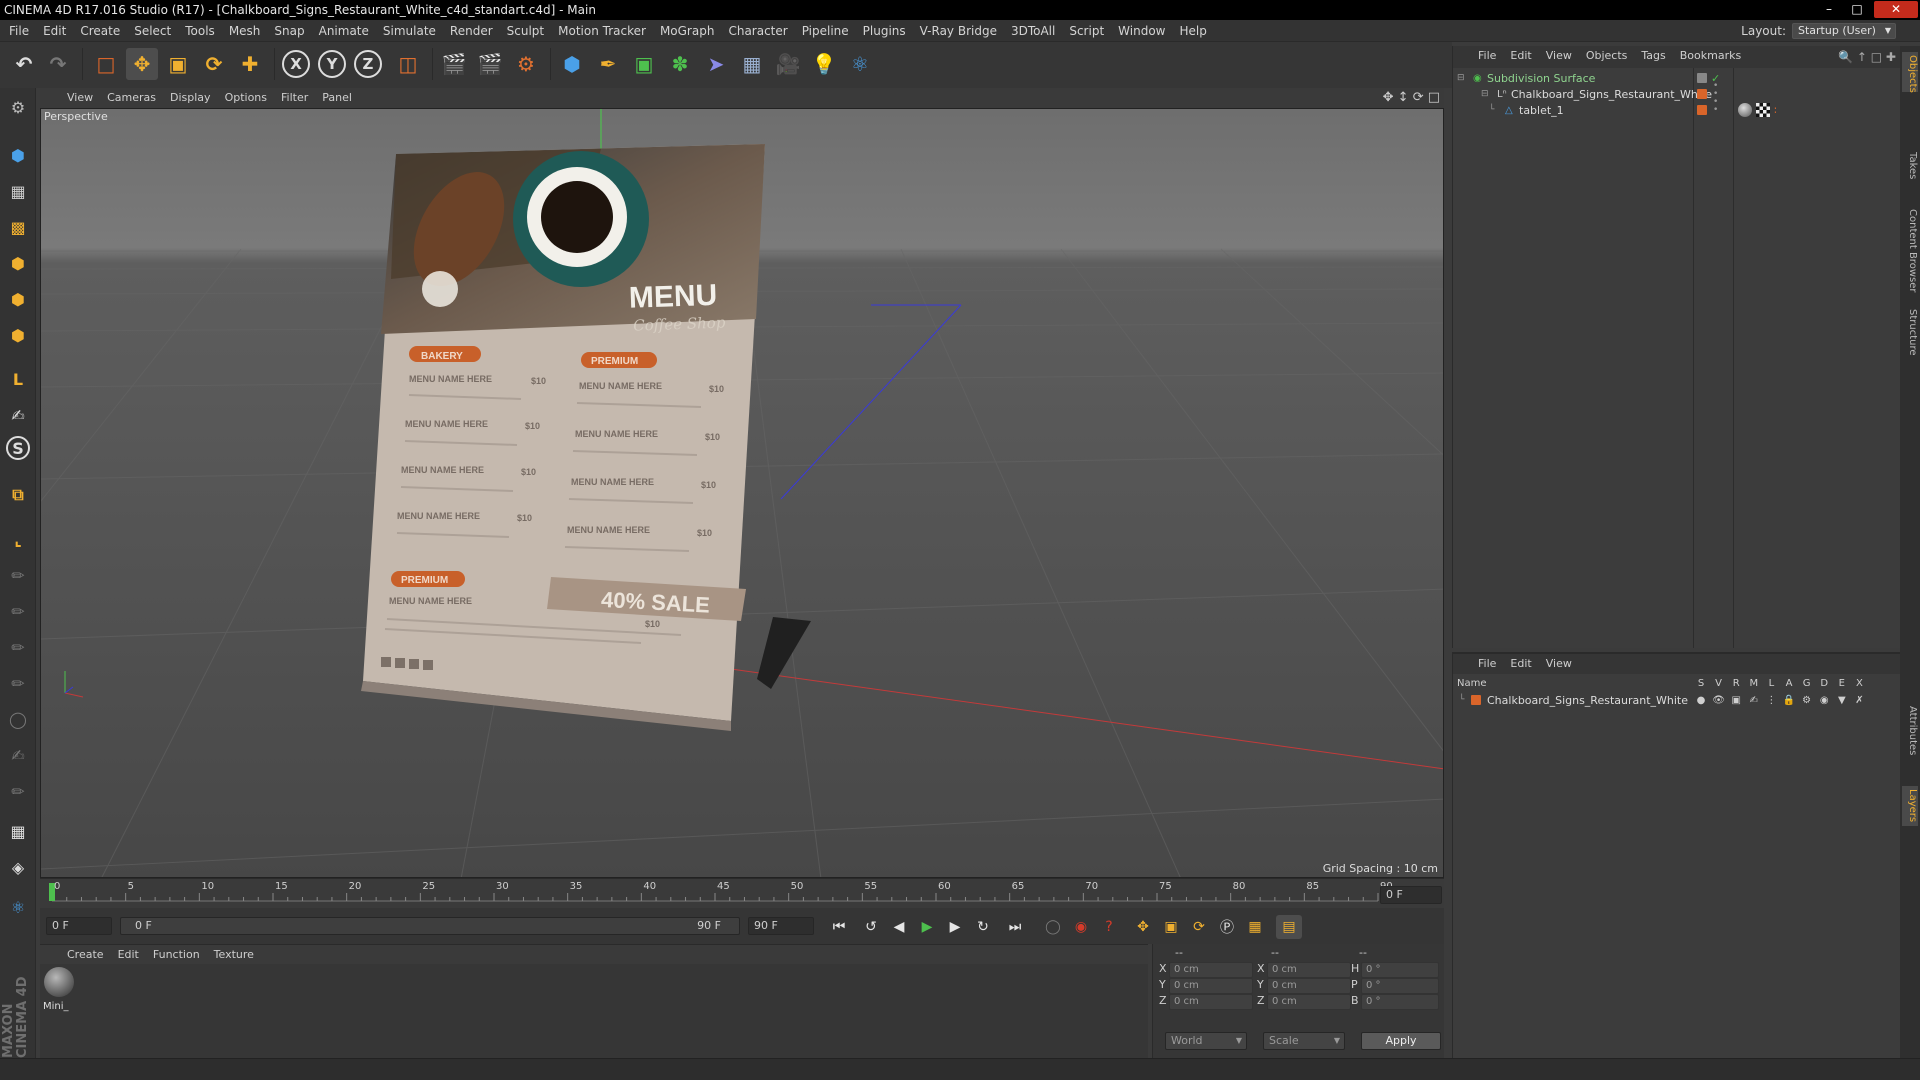  I want to click on material-menu-edit: Edit, so click(128, 955).